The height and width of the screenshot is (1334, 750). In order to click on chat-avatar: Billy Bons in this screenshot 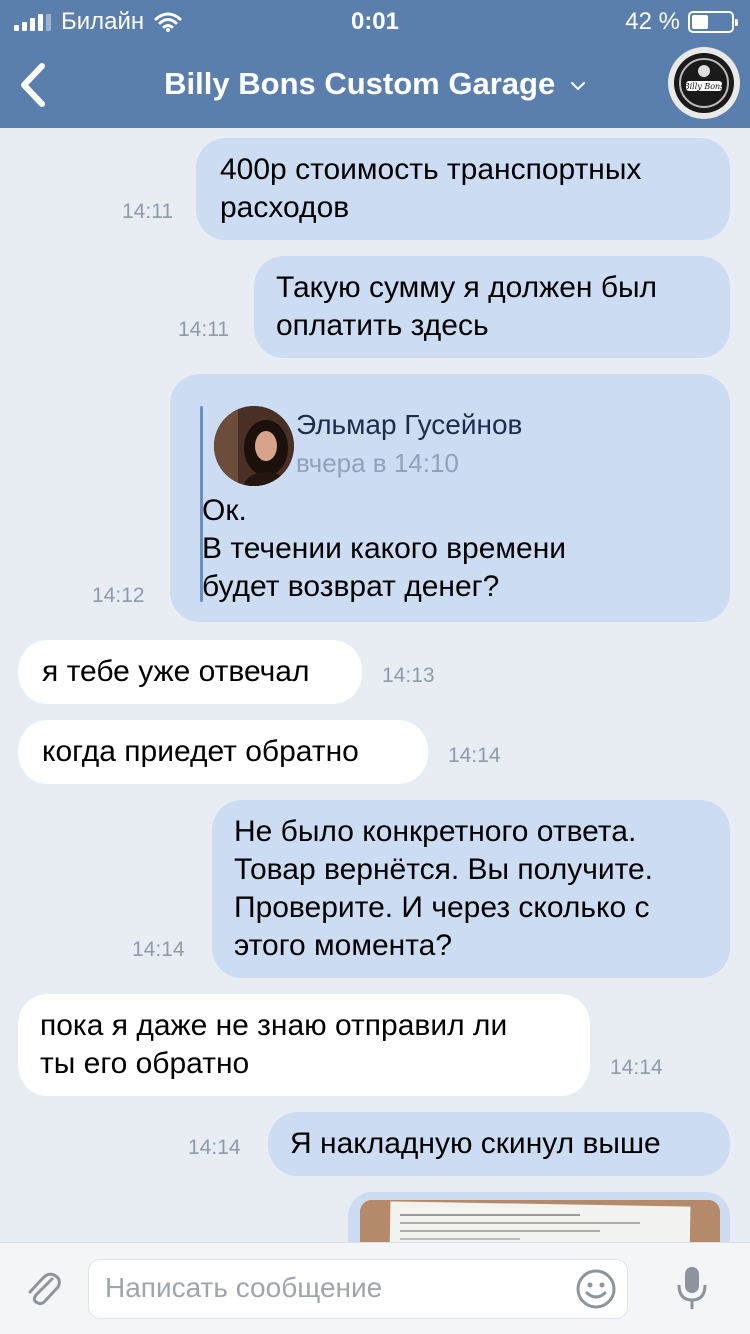, I will do `click(704, 83)`.